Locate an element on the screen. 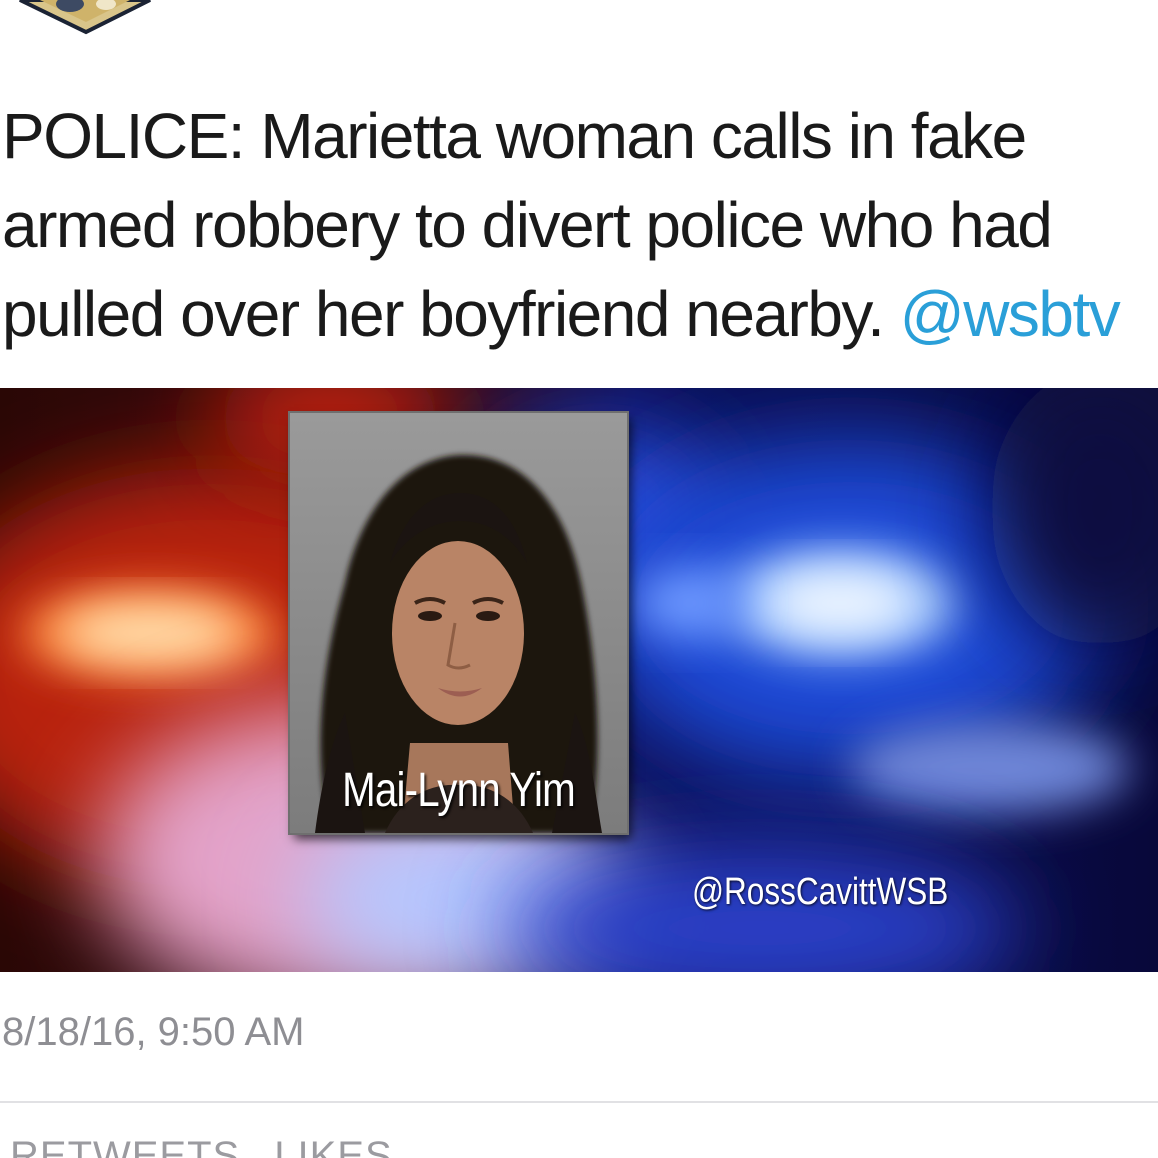 This screenshot has width=1158, height=1158. tweet-text-segment: pulled over her boyfriend nearby. is located at coordinates (443, 314).